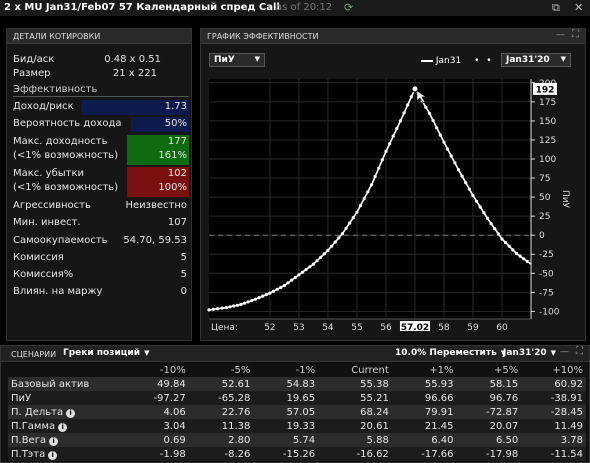  I want to click on chart-date-select: Jan31'20 ▼, so click(536, 60).